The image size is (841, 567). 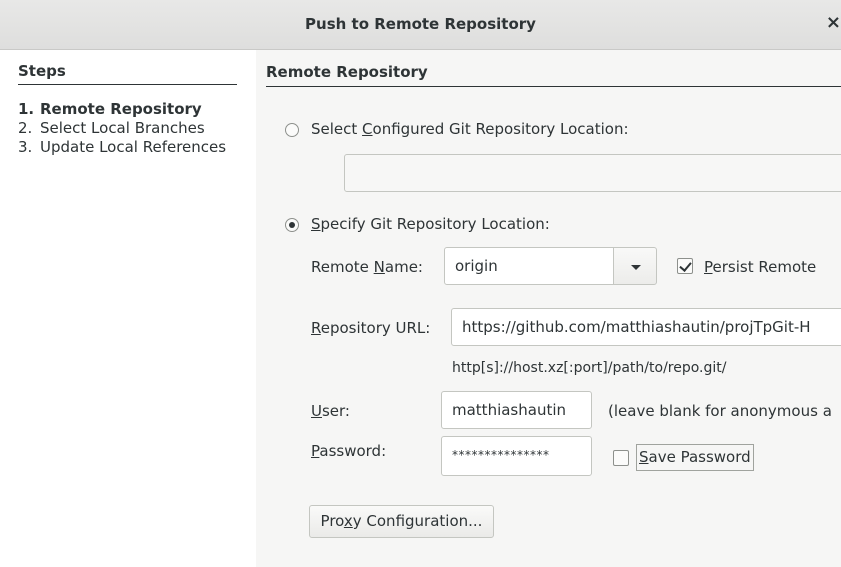 I want to click on user-hint: (leave blank for anonymous a, so click(x=720, y=411).